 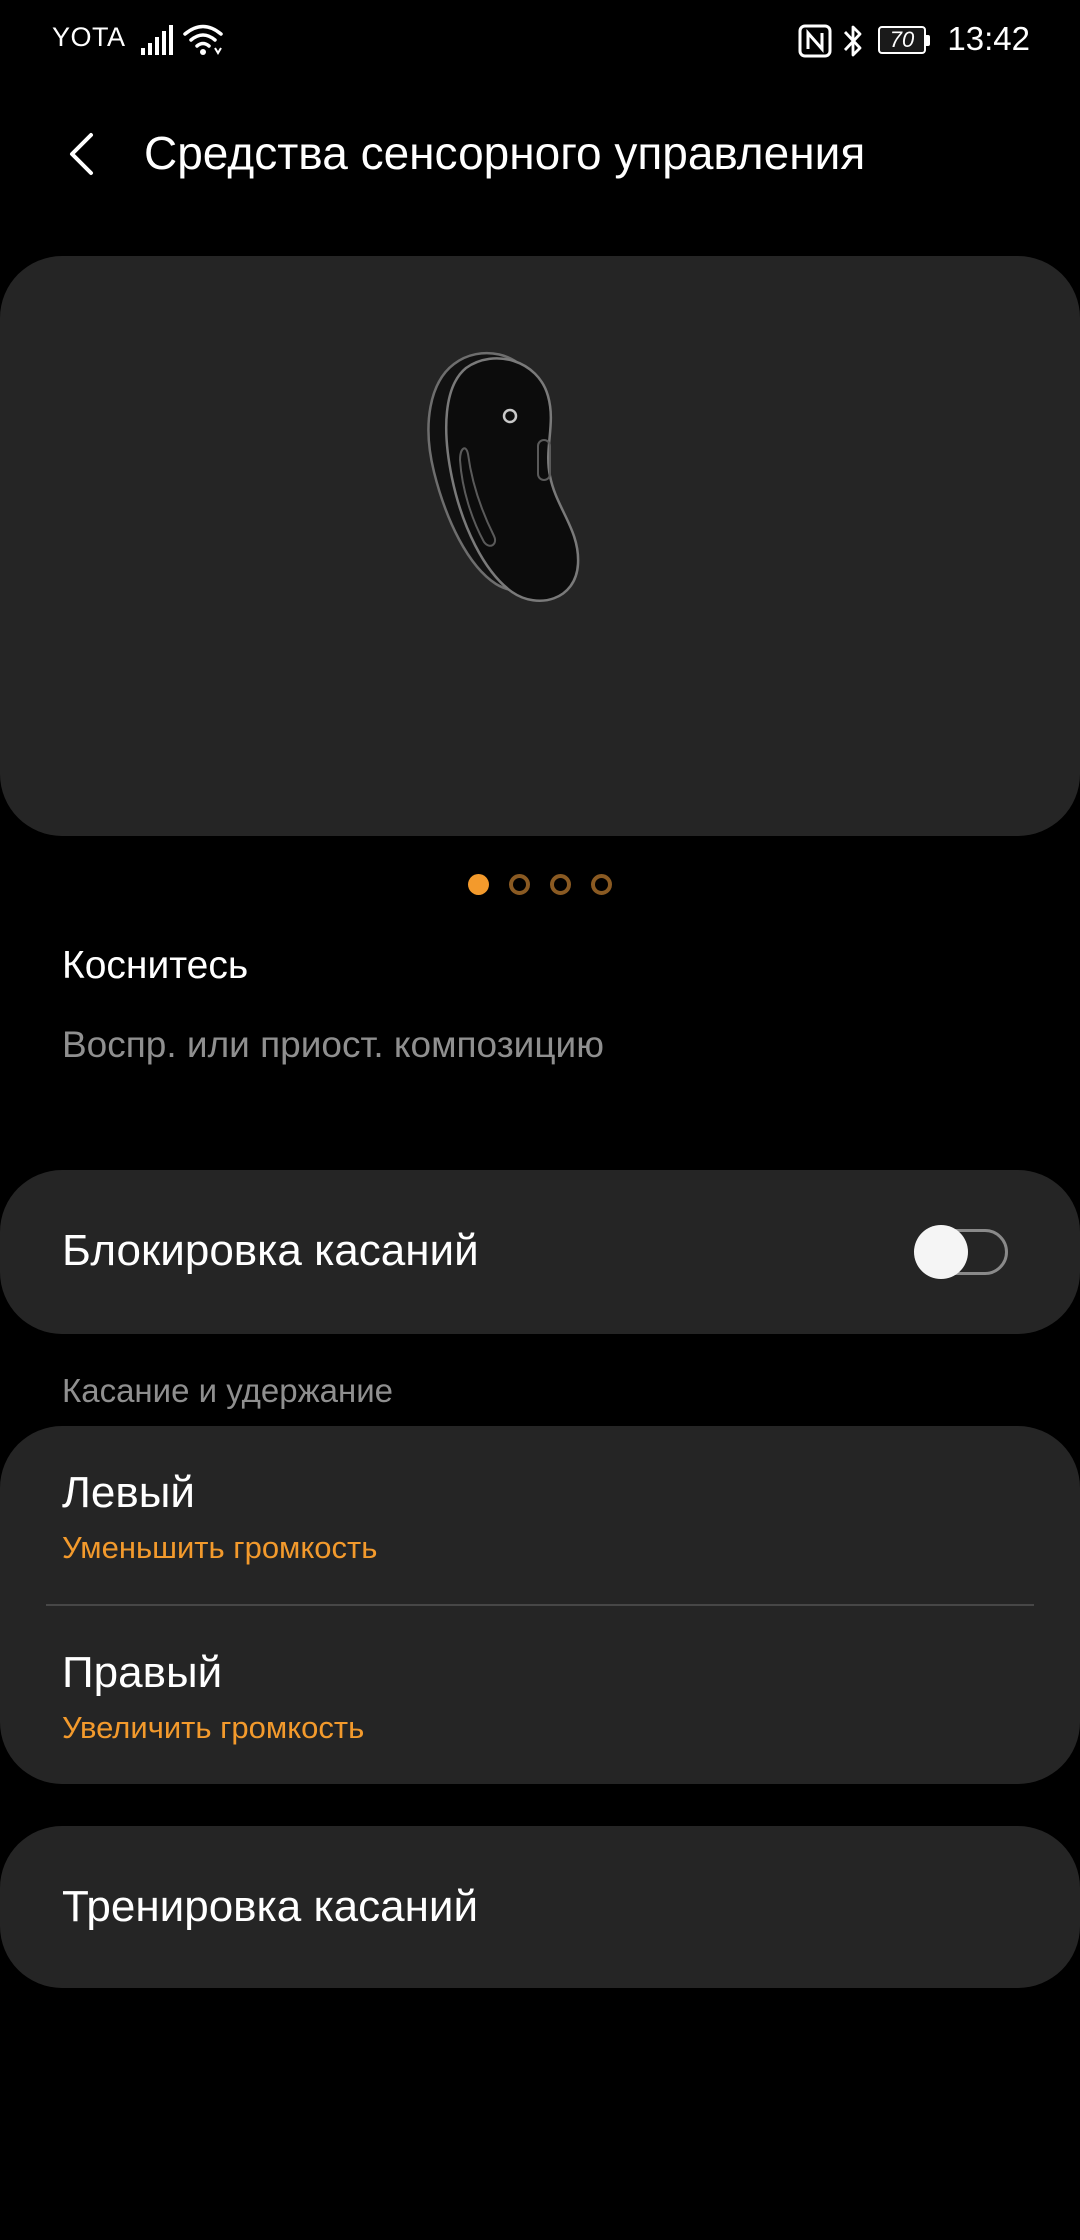 What do you see at coordinates (270, 1250) in the screenshot?
I see `touch-lock-label: Блокировка касаний` at bounding box center [270, 1250].